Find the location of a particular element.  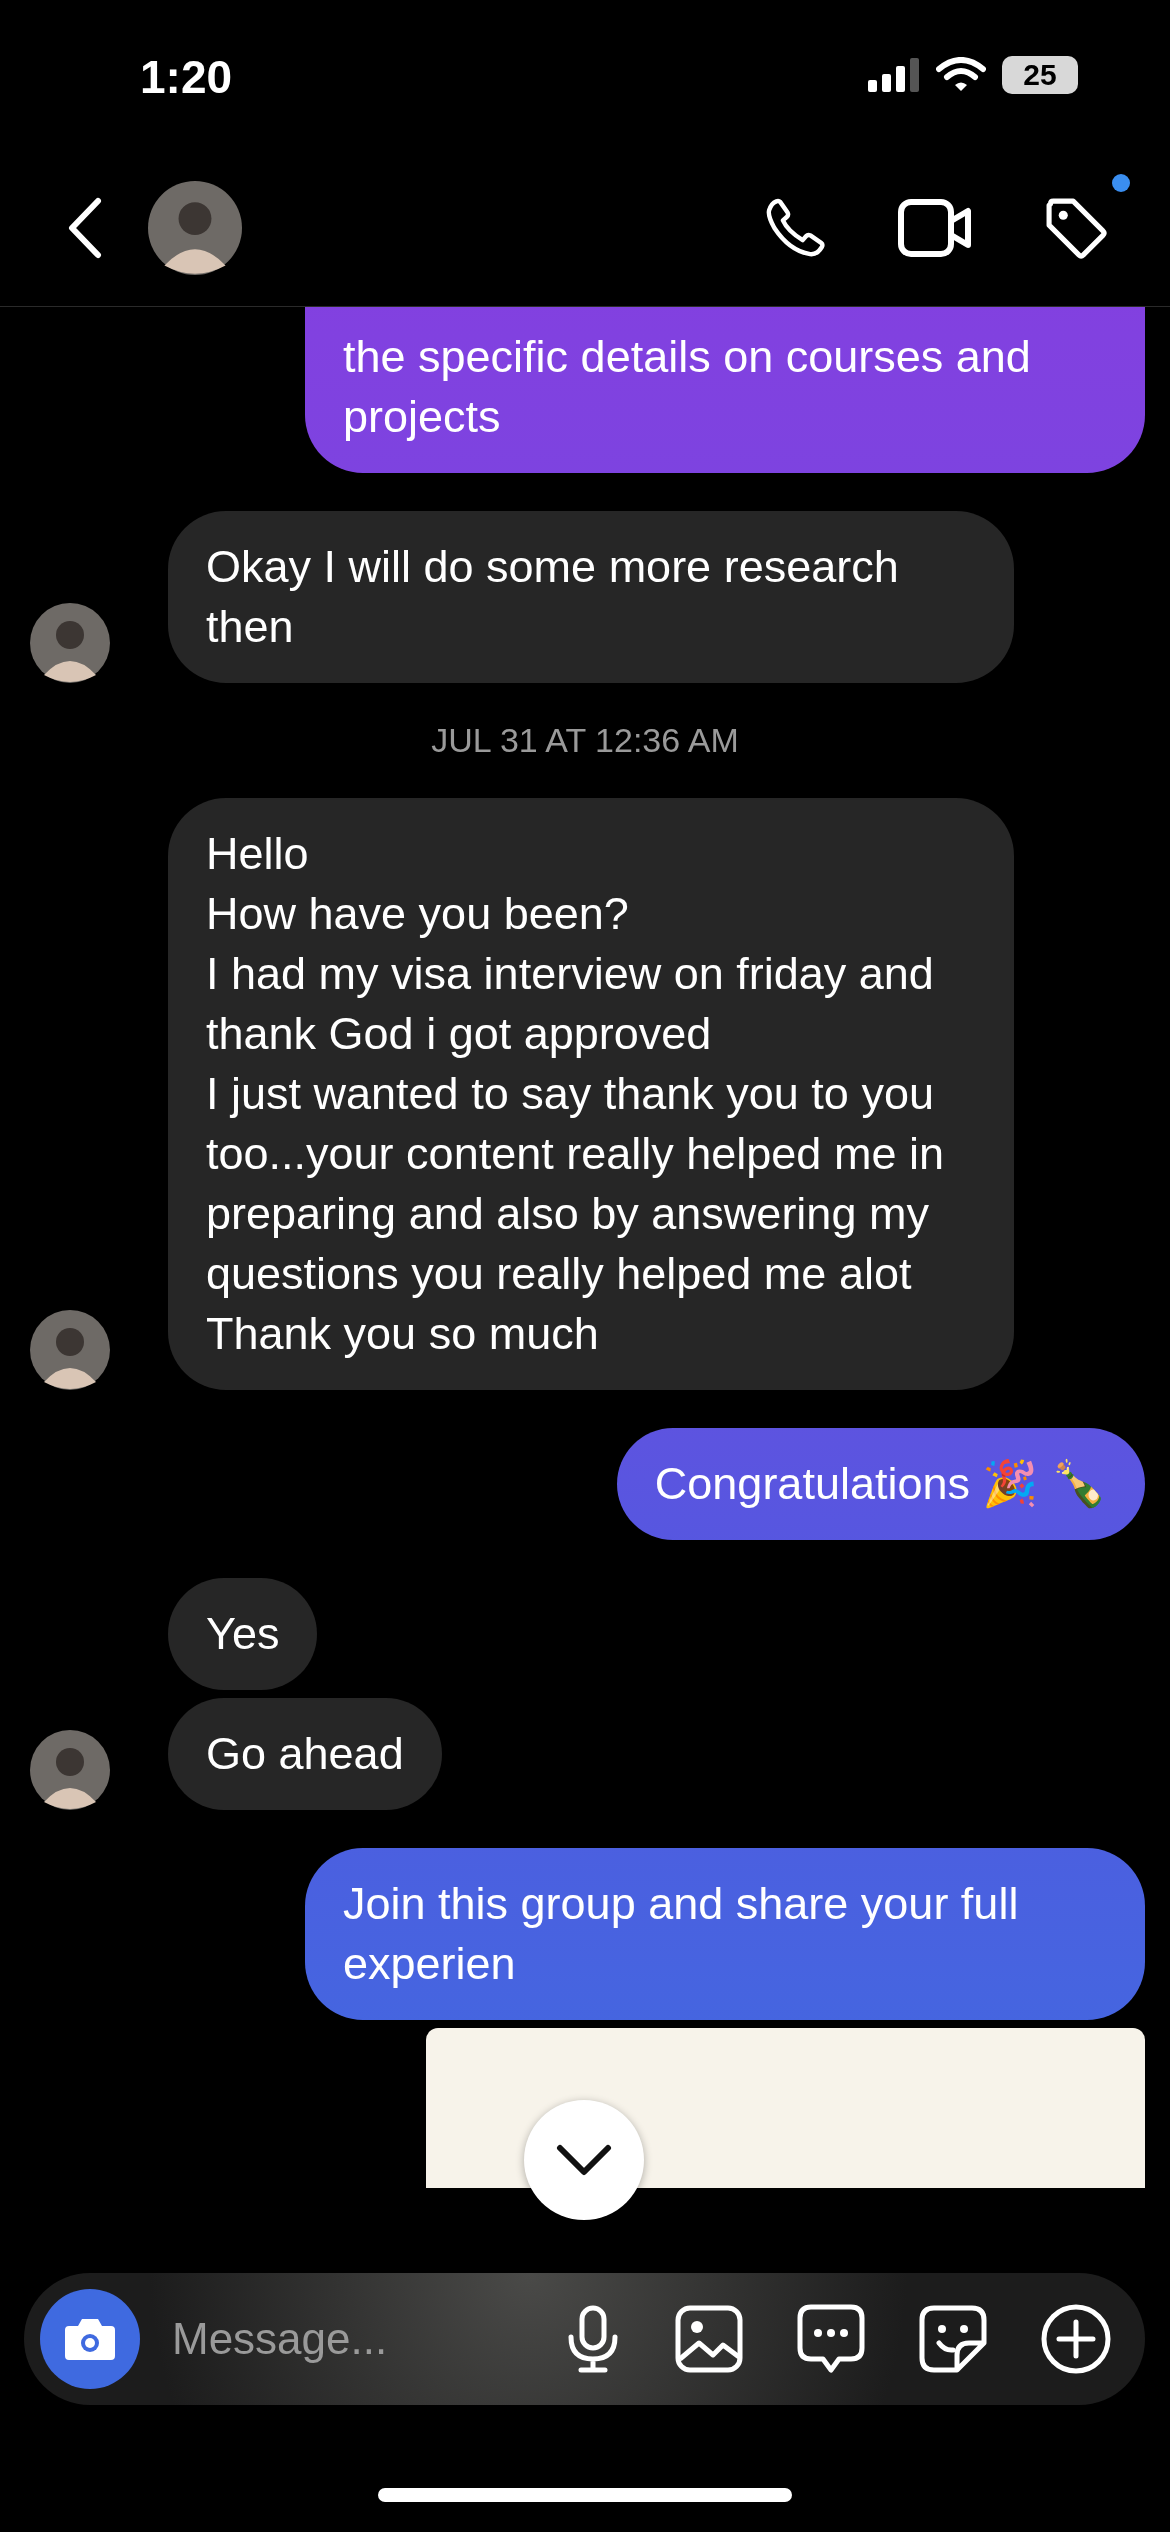

sticker-icon is located at coordinates (953, 2339).